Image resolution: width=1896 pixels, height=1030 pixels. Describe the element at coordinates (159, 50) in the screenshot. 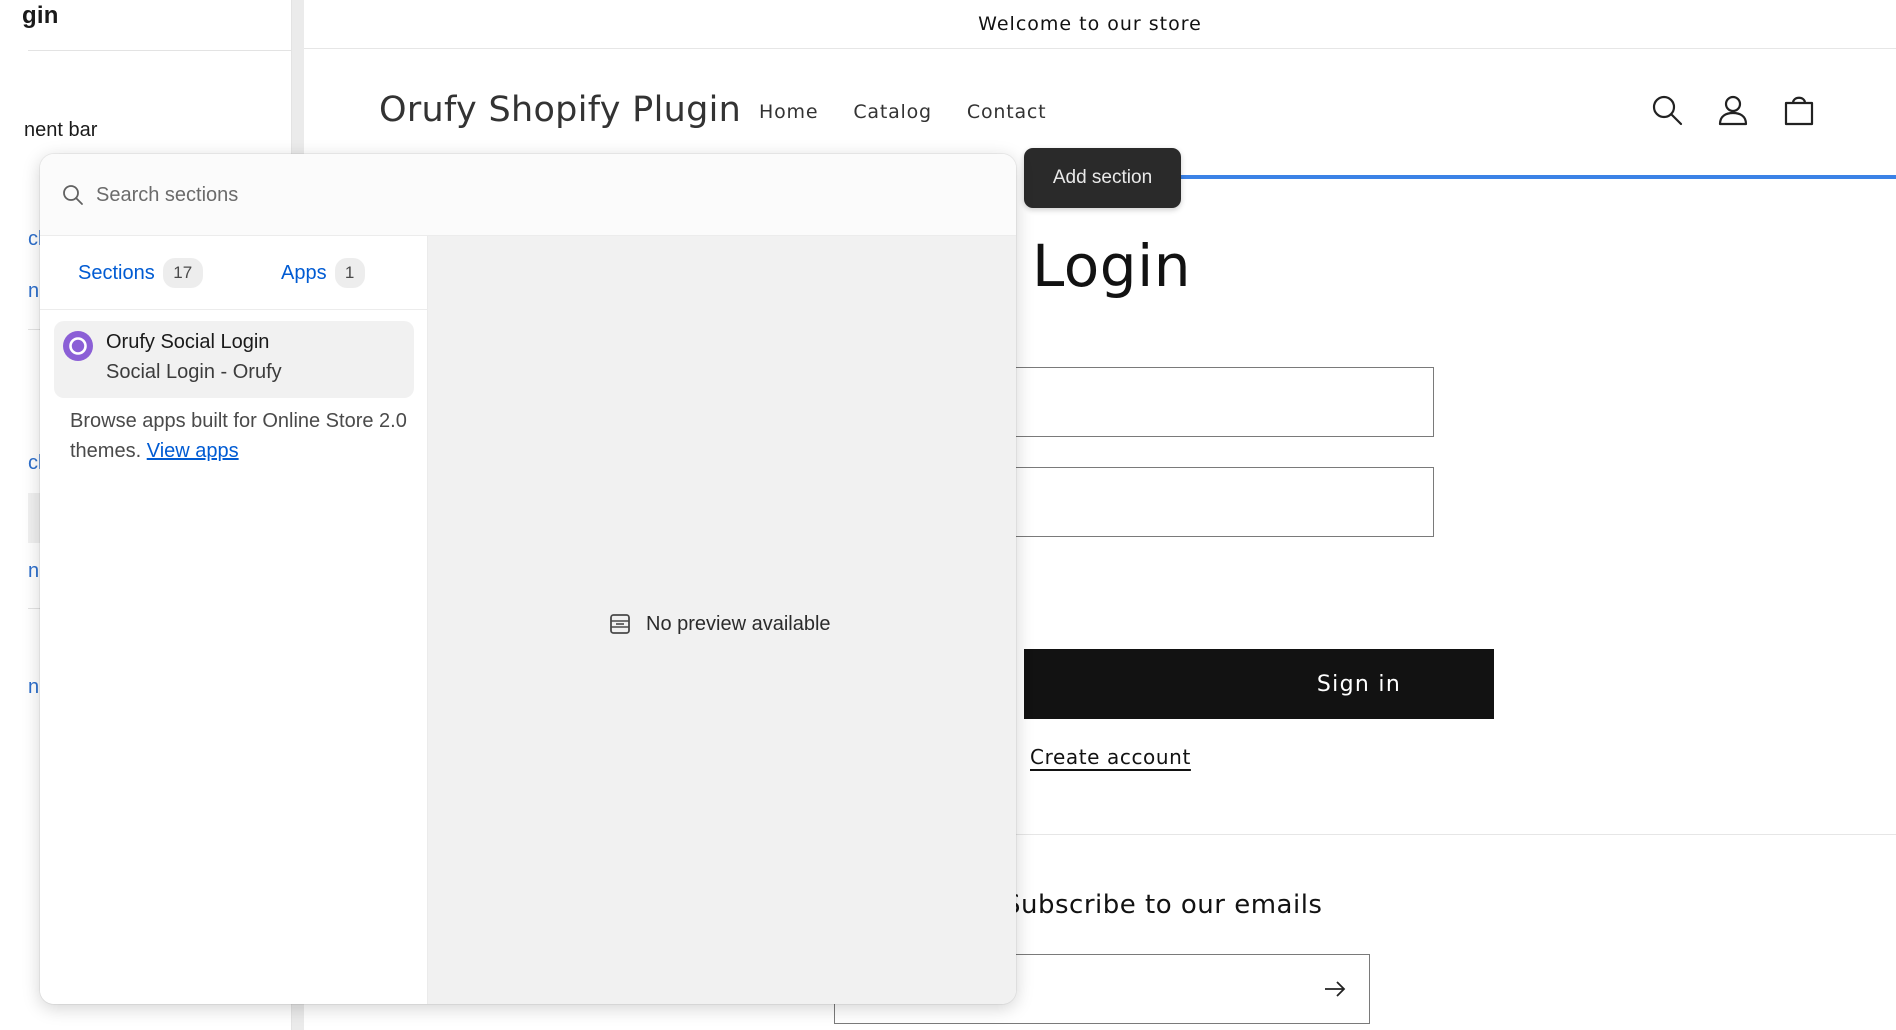

I see `divider` at that location.